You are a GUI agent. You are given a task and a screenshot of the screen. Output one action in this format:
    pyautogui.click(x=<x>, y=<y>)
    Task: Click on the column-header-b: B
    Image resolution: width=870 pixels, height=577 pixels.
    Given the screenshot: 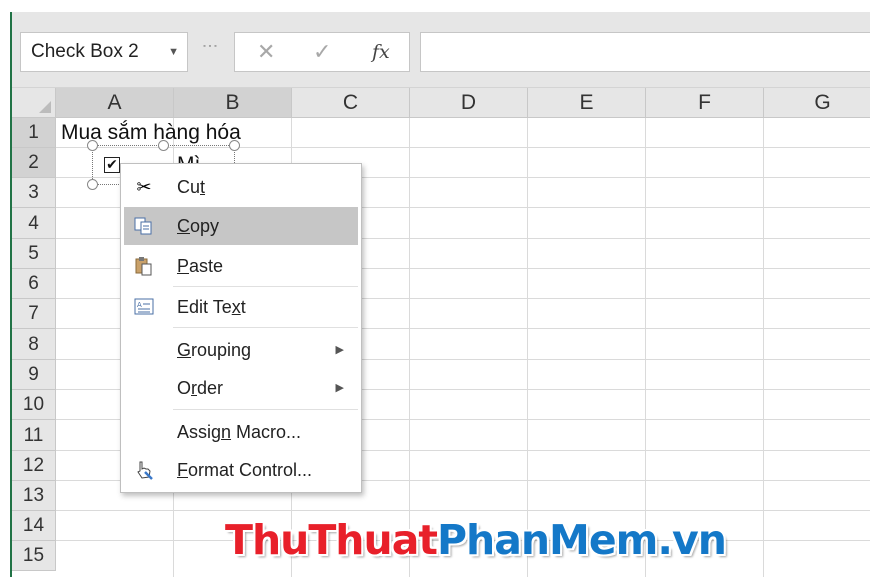 What is the action you would take?
    pyautogui.click(x=233, y=103)
    